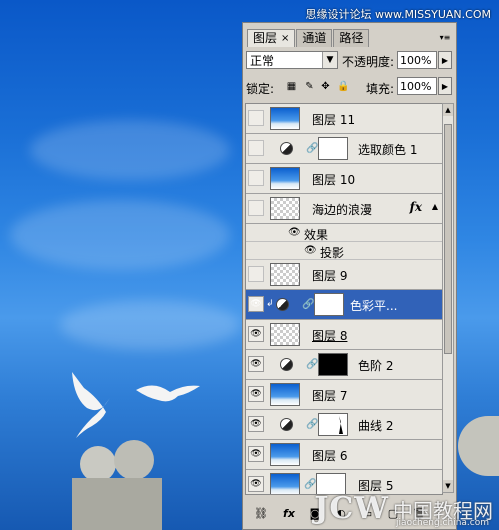 This screenshot has width=499, height=530. I want to click on lock-label: 锁定:, so click(260, 89).